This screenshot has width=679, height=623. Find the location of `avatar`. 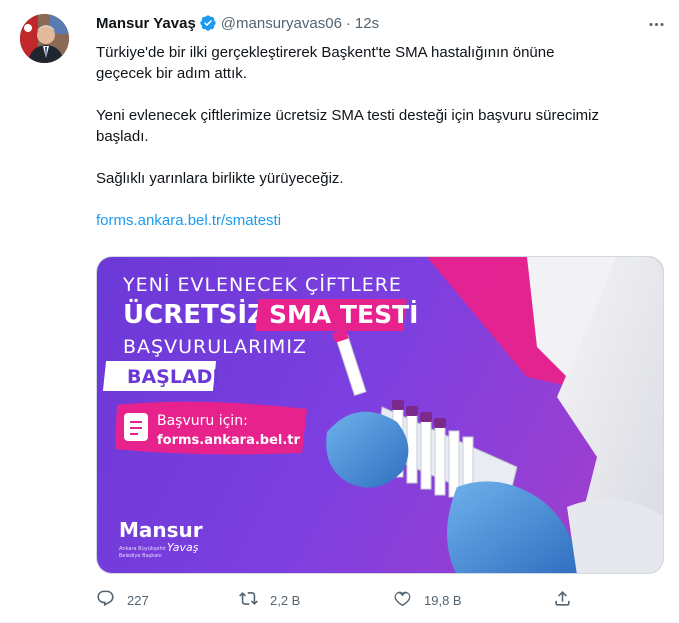

avatar is located at coordinates (44, 38).